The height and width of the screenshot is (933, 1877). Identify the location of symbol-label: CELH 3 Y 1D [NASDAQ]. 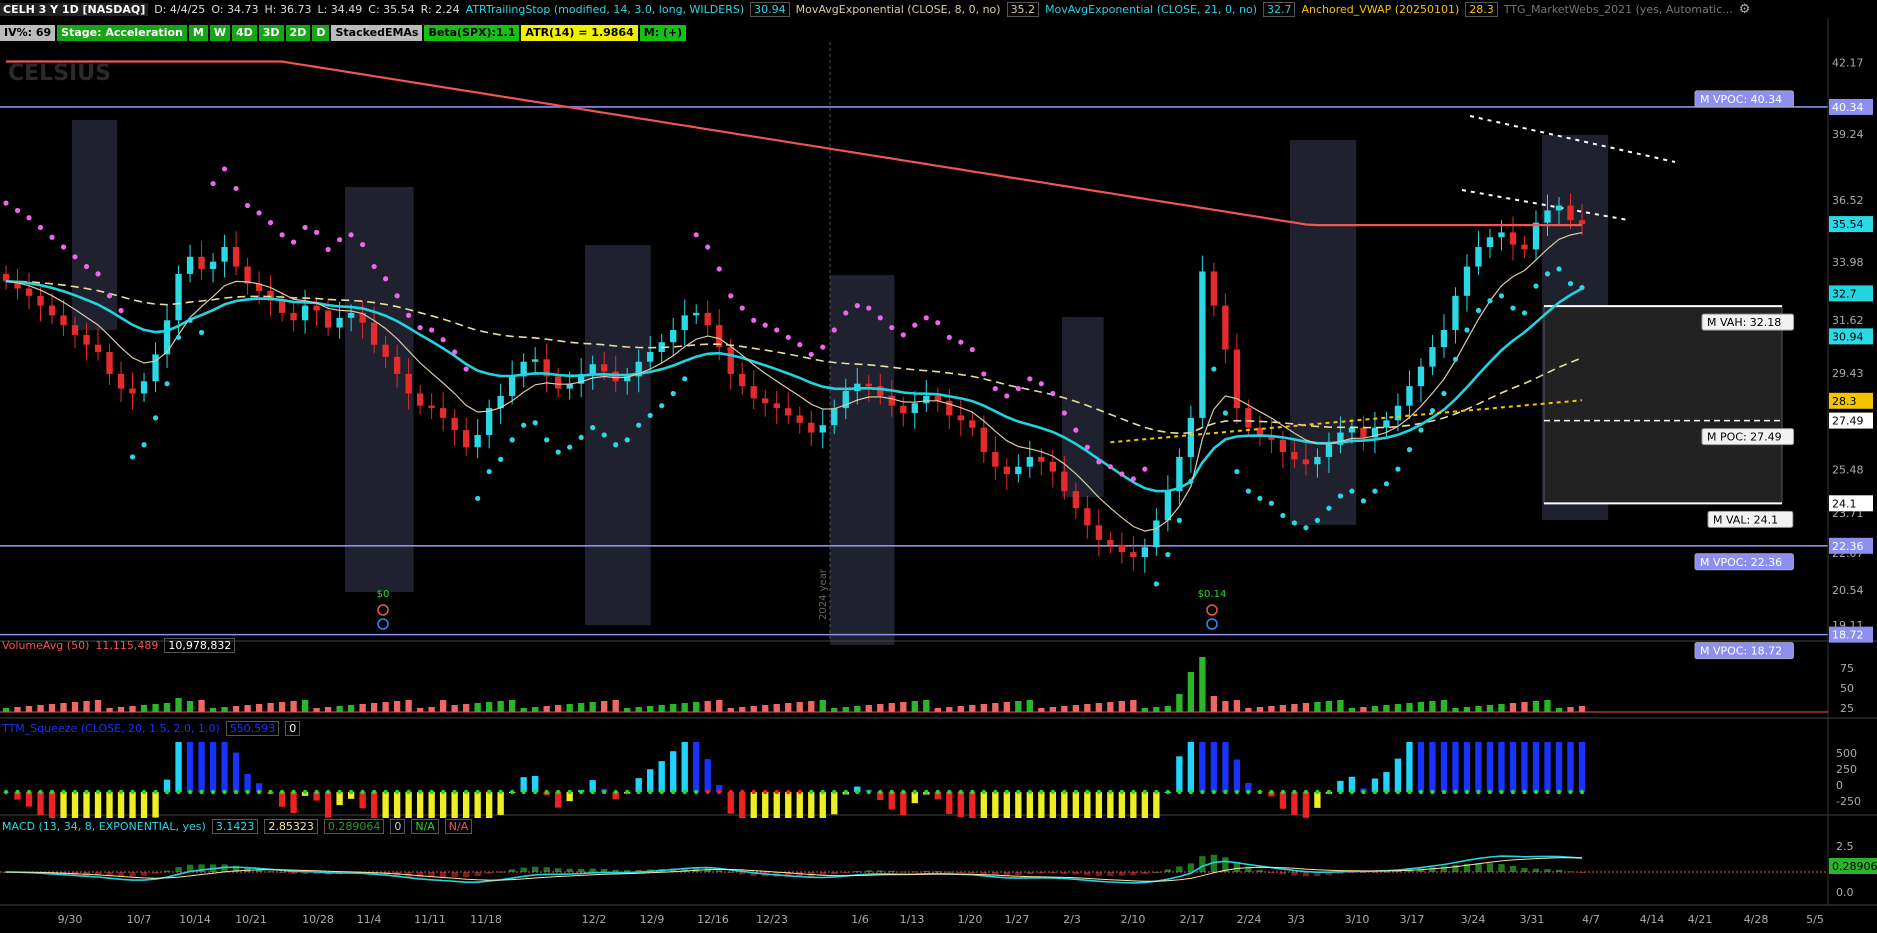
(74, 9).